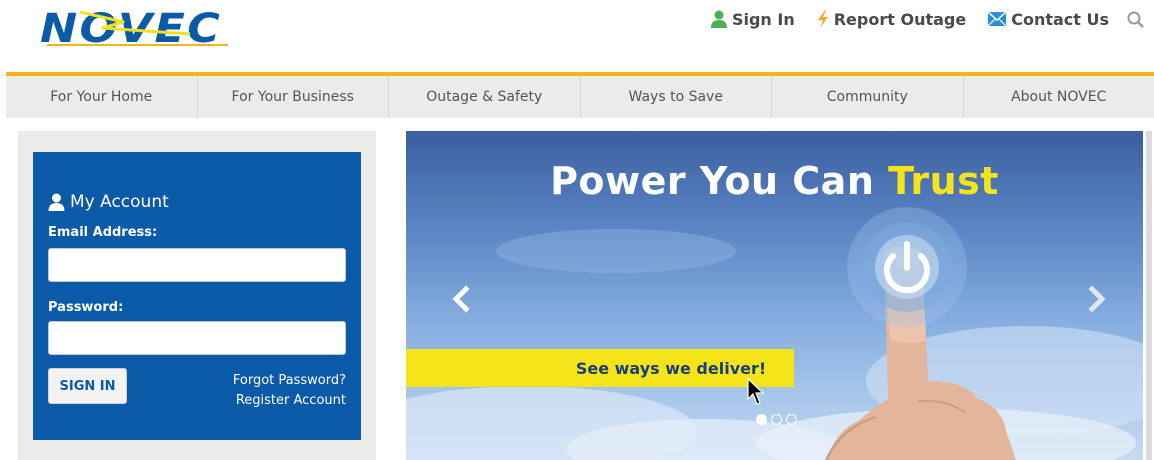  I want to click on report-outage-link: Report Outage, so click(891, 19).